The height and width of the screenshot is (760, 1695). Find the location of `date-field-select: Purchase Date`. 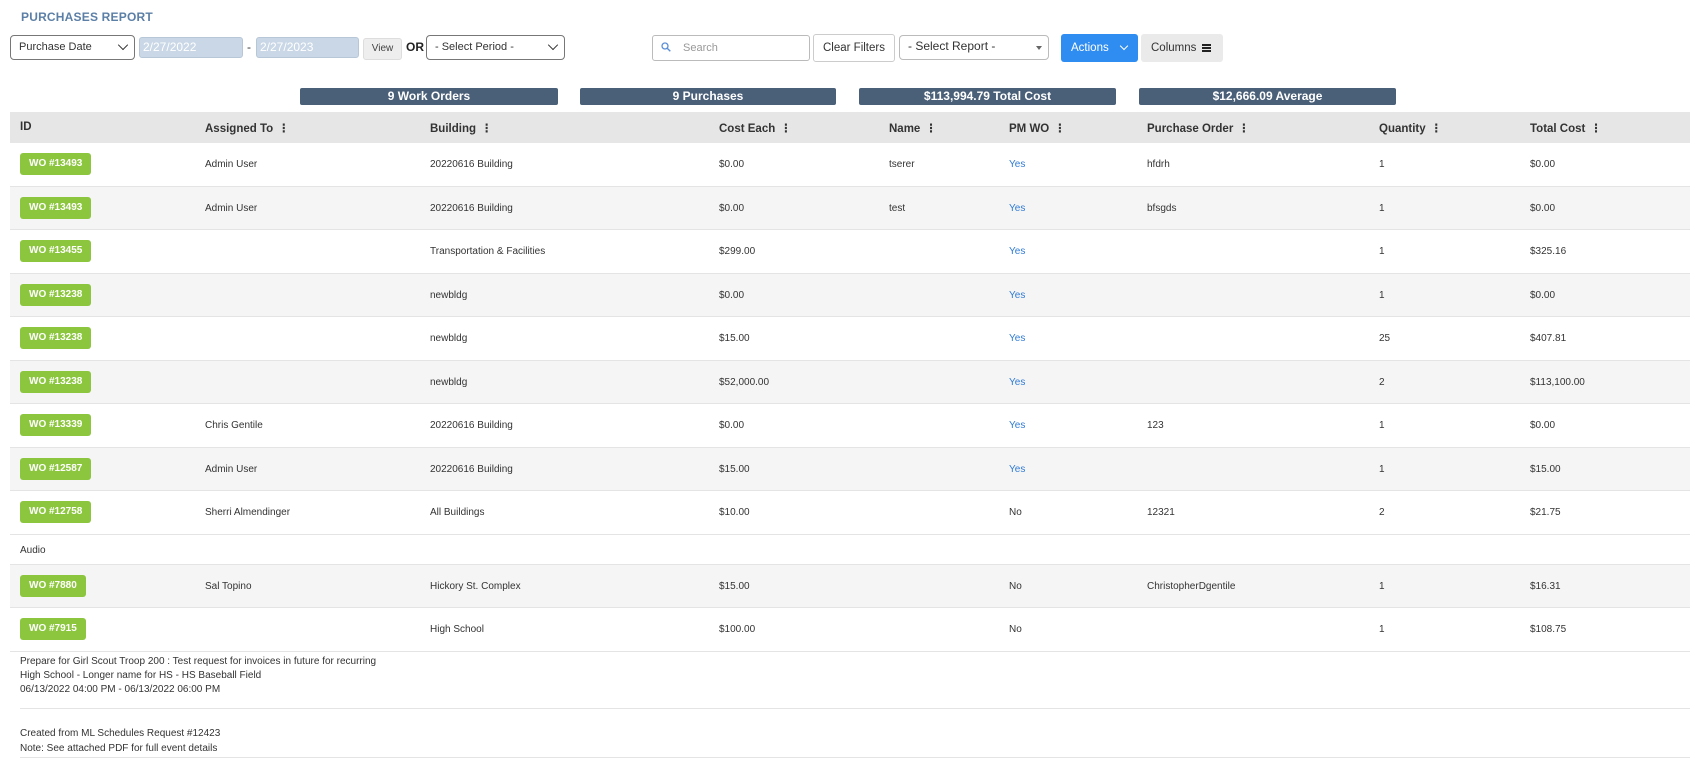

date-field-select: Purchase Date is located at coordinates (72, 47).